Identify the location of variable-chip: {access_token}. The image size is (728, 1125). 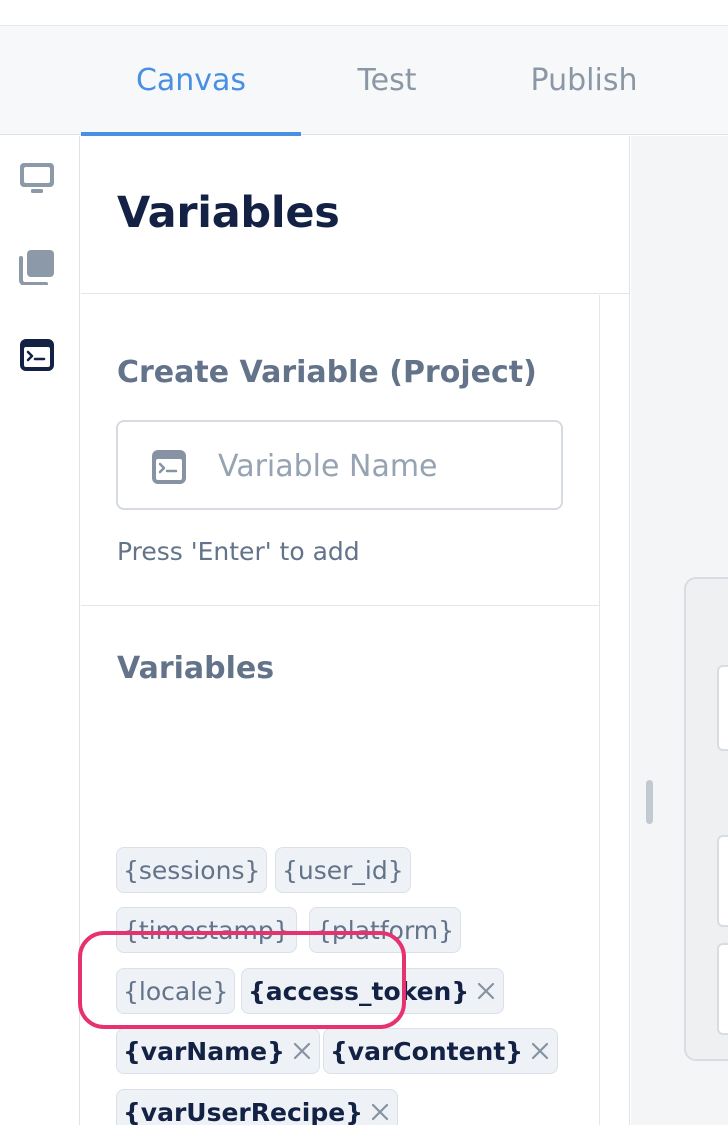
(373, 991).